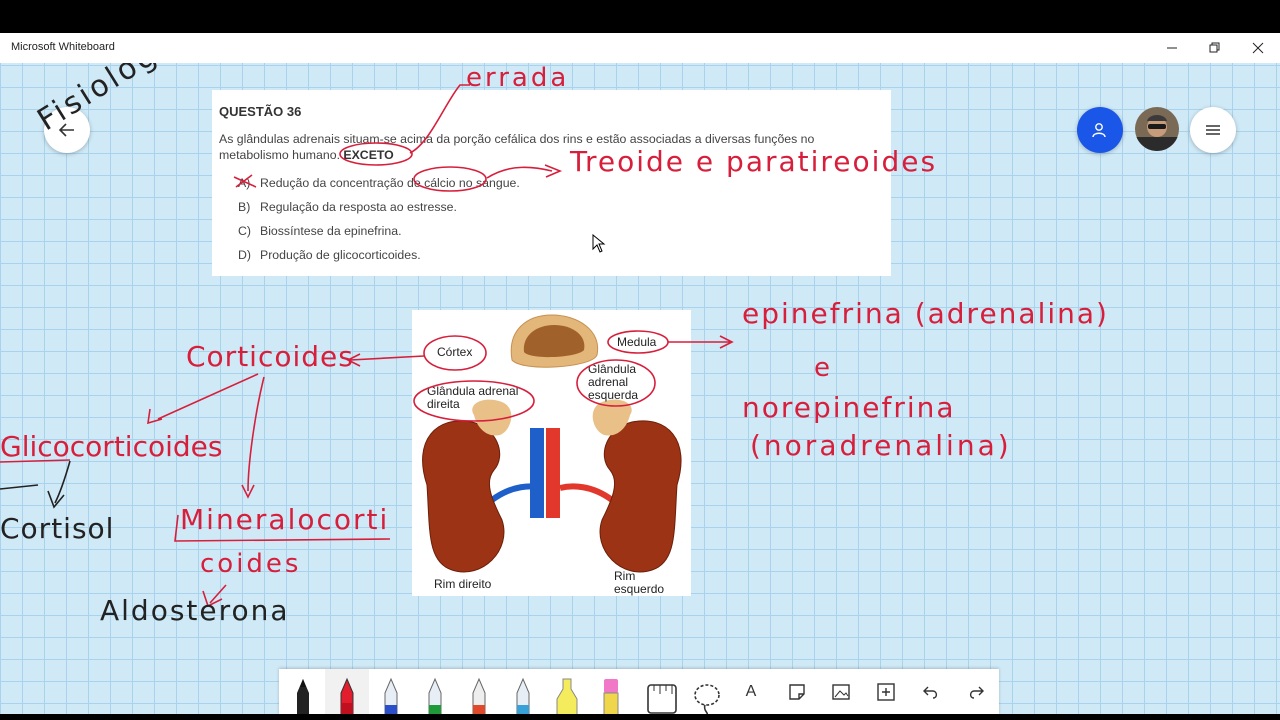 This screenshot has width=1280, height=720. I want to click on blue-pen-icon, so click(391, 695).